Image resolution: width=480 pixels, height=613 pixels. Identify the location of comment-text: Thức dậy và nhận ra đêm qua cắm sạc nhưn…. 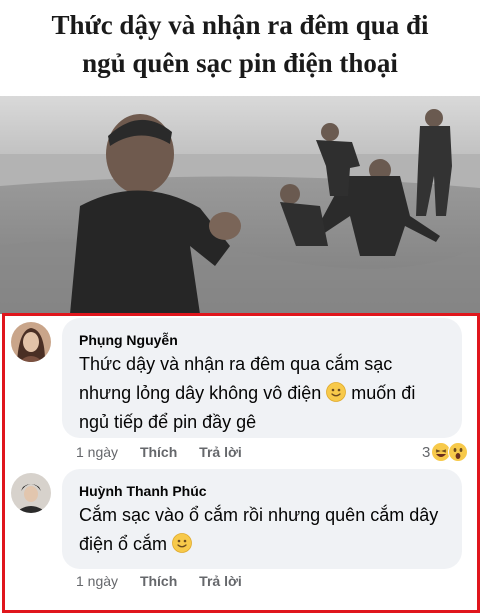
(259, 393).